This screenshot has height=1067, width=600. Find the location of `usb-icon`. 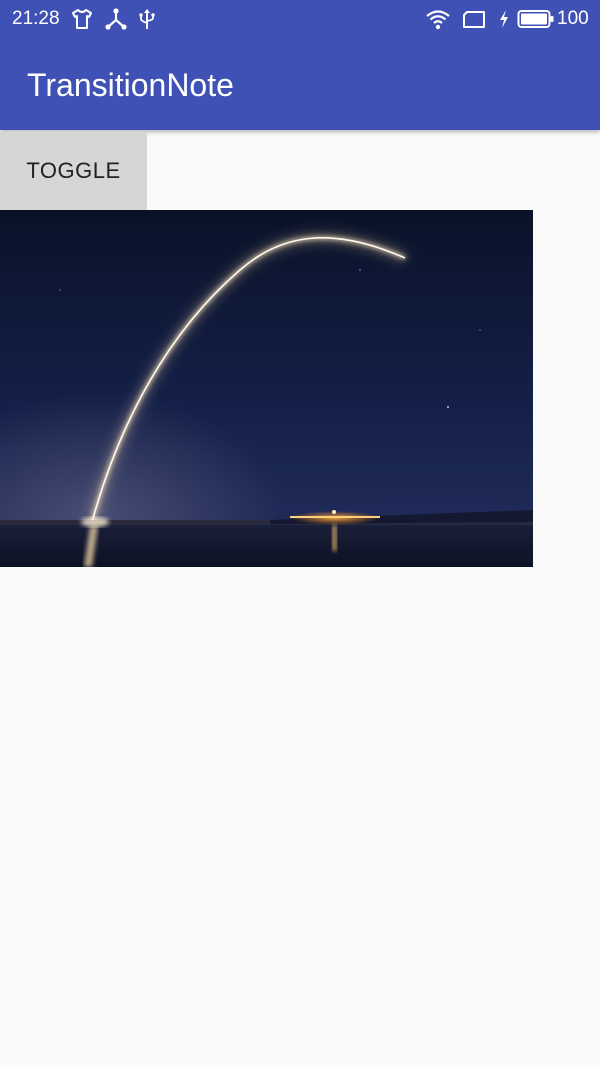

usb-icon is located at coordinates (147, 19).